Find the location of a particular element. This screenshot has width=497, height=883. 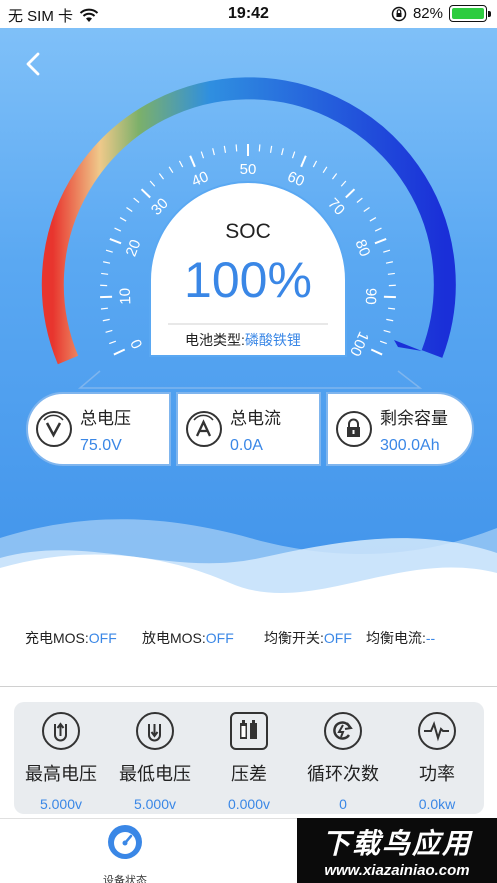

tab-device-status-label: 设备状态 is located at coordinates (125, 879).